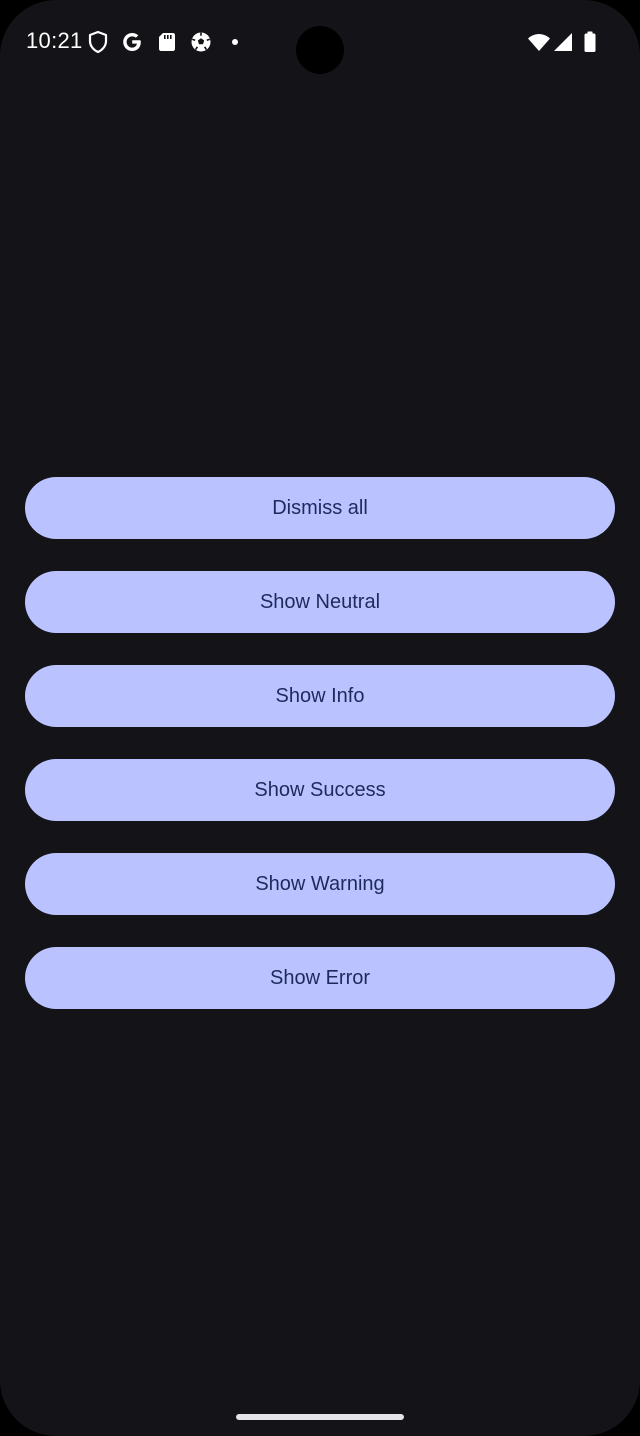 This screenshot has height=1436, width=640. I want to click on show-warning-button: Show Warning, so click(320, 884).